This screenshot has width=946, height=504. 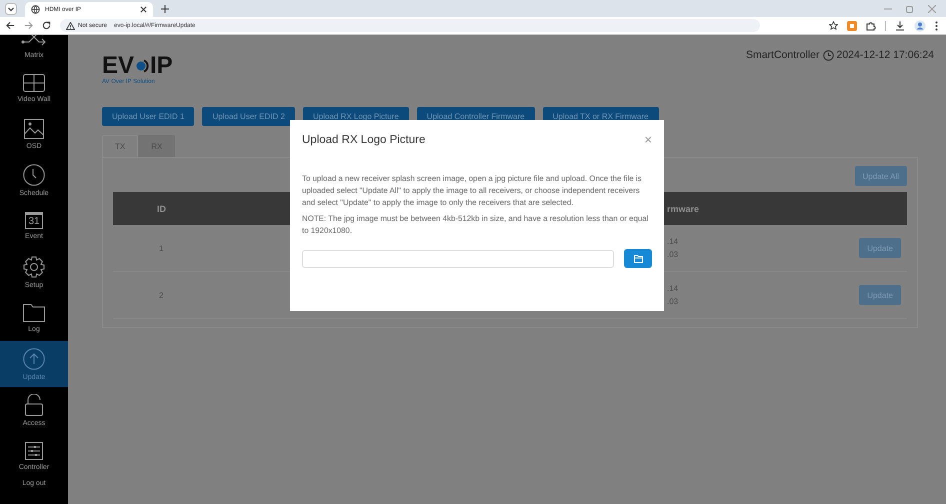 I want to click on column-header: rmware, so click(x=683, y=209).